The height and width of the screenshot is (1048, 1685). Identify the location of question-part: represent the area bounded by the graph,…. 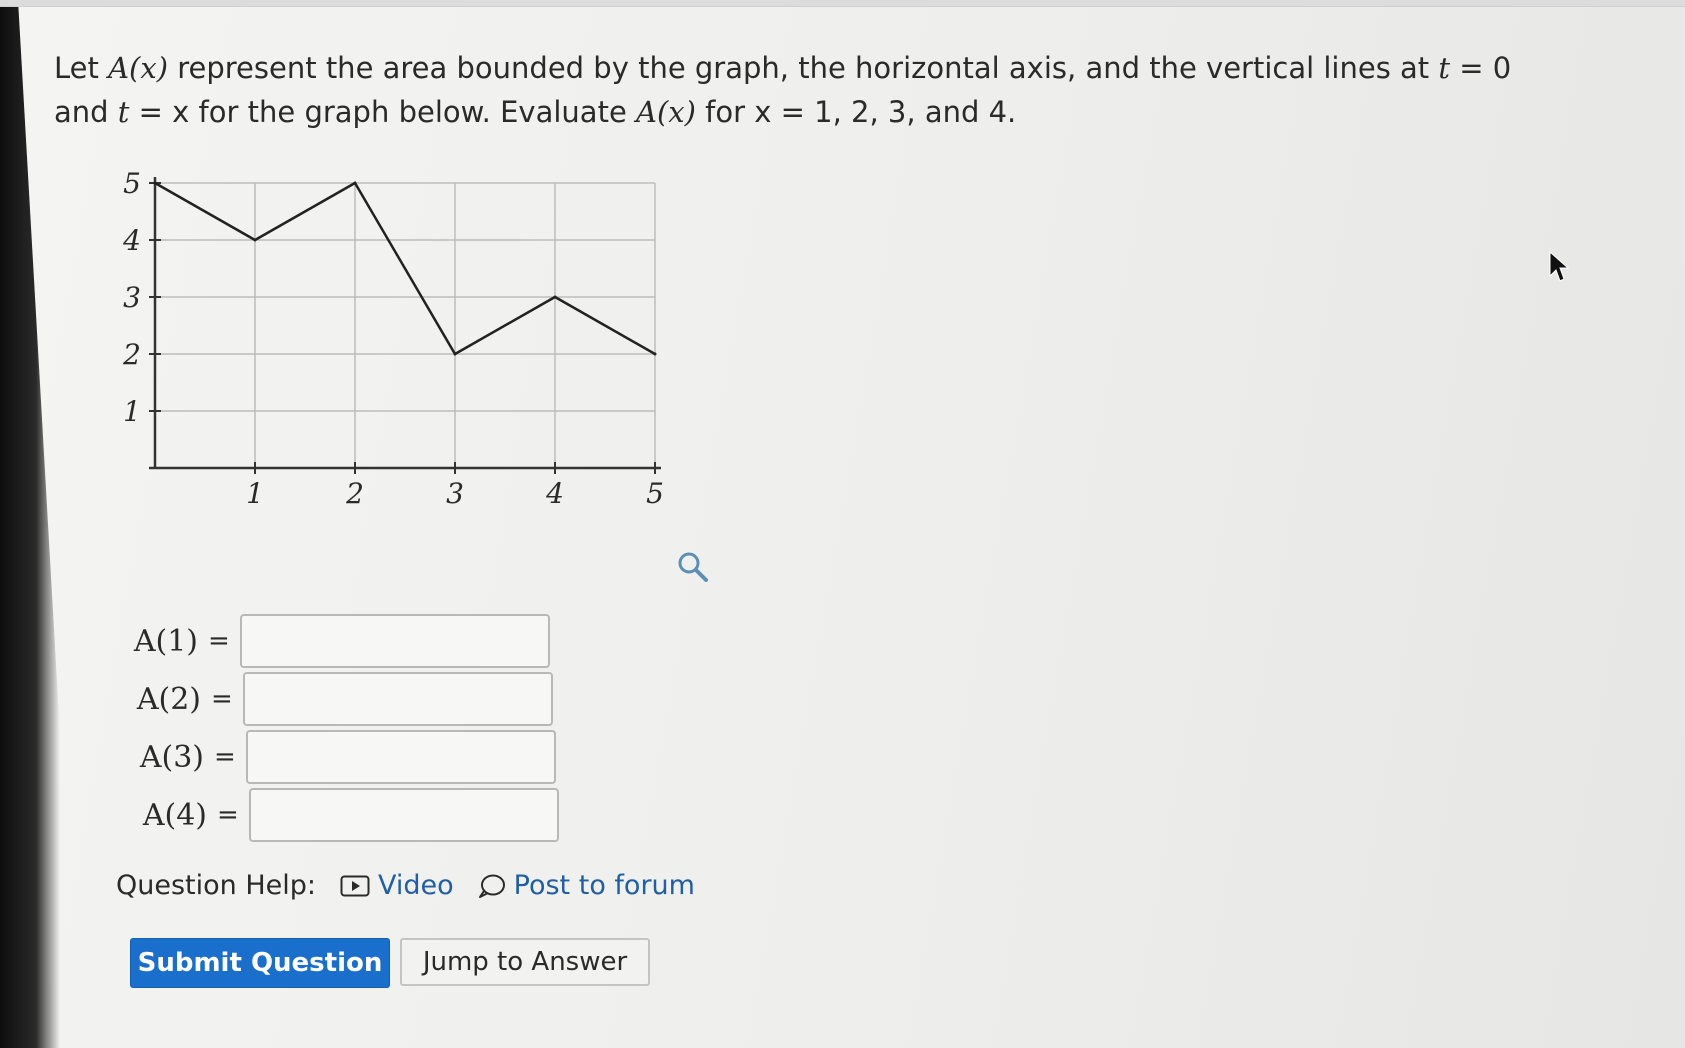
(803, 68).